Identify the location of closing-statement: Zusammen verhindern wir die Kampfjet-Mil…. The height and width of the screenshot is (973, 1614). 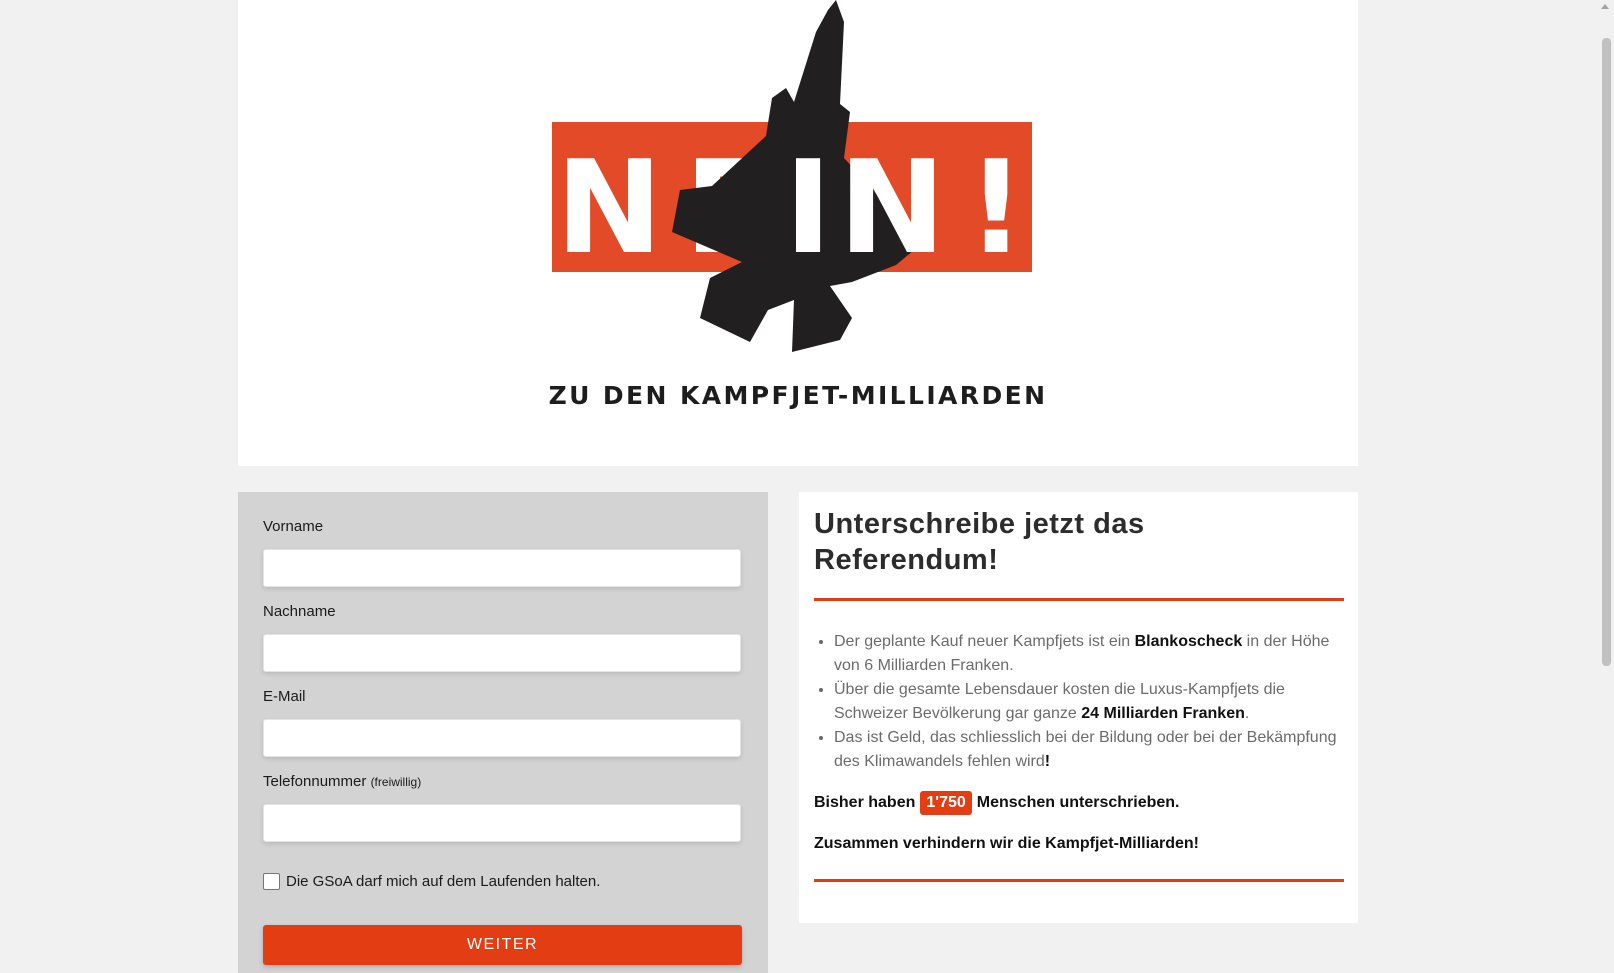
(1006, 843).